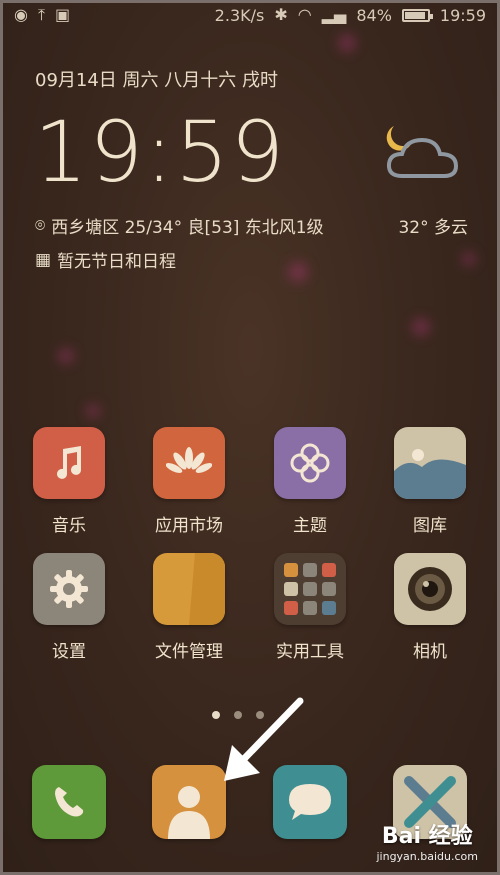 Image resolution: width=500 pixels, height=875 pixels. What do you see at coordinates (433, 228) in the screenshot?
I see `temperature-text: 32° 多云` at bounding box center [433, 228].